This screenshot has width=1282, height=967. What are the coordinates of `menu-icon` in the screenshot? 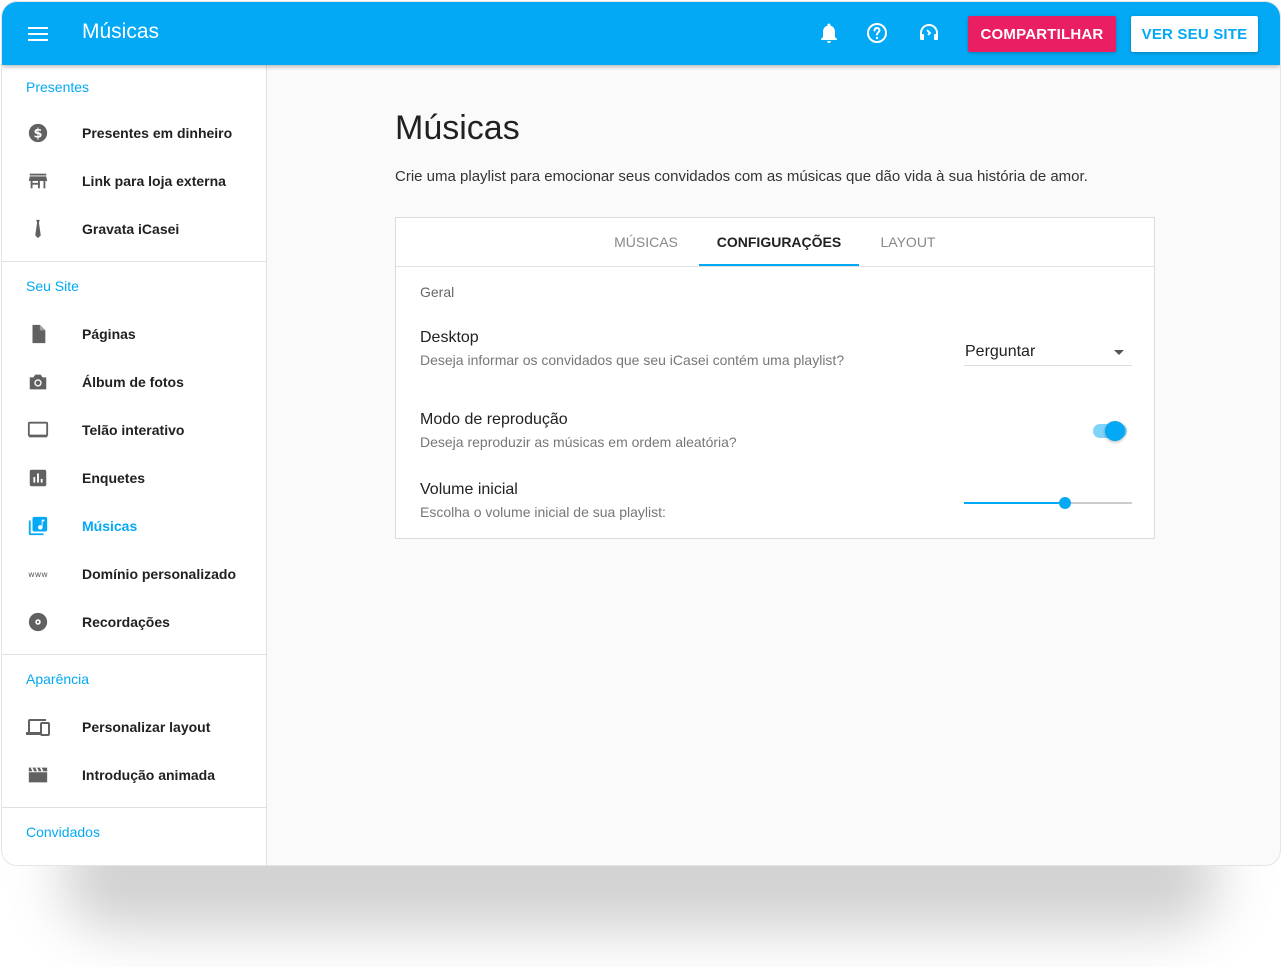 It's located at (38, 34).